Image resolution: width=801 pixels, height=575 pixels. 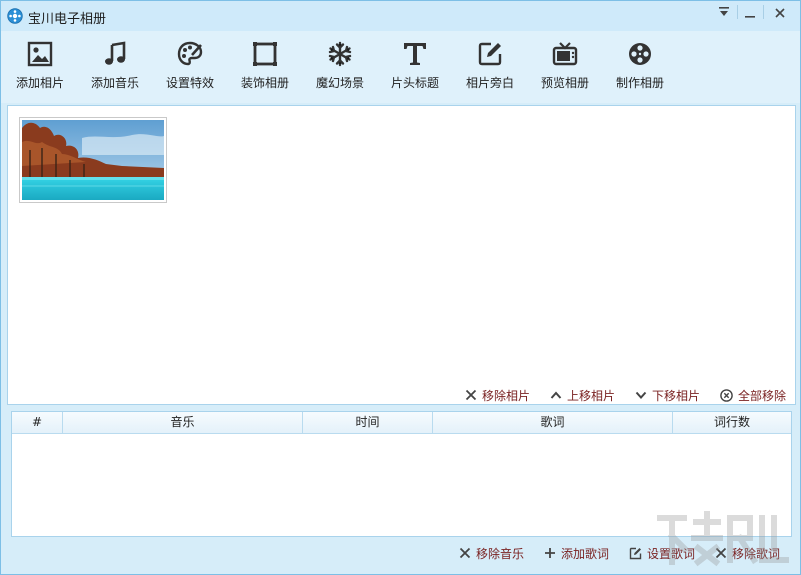 I want to click on photo-thumbnail, so click(x=93, y=160).